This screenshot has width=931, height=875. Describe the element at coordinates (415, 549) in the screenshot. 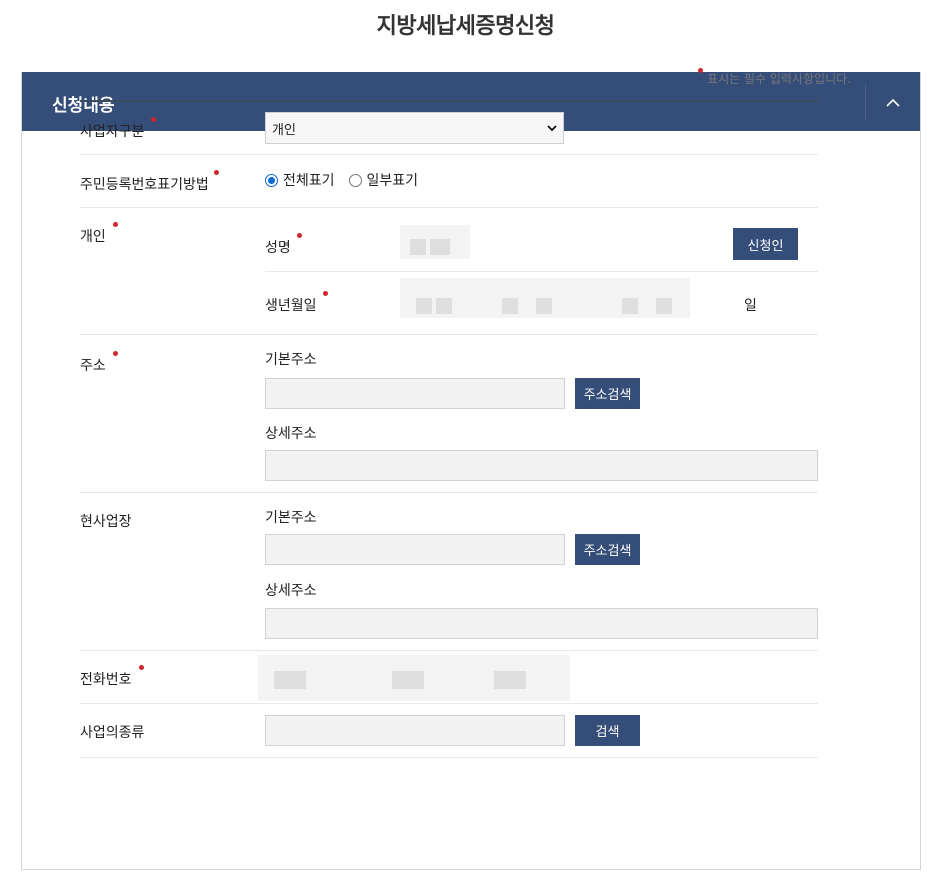

I see `workplace-basic-input` at that location.